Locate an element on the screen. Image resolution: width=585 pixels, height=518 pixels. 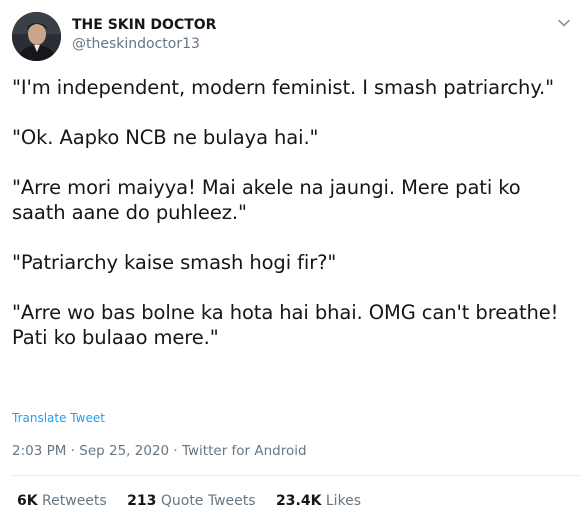
quote-tweets-stat: 213 Quote Tweets is located at coordinates (191, 501).